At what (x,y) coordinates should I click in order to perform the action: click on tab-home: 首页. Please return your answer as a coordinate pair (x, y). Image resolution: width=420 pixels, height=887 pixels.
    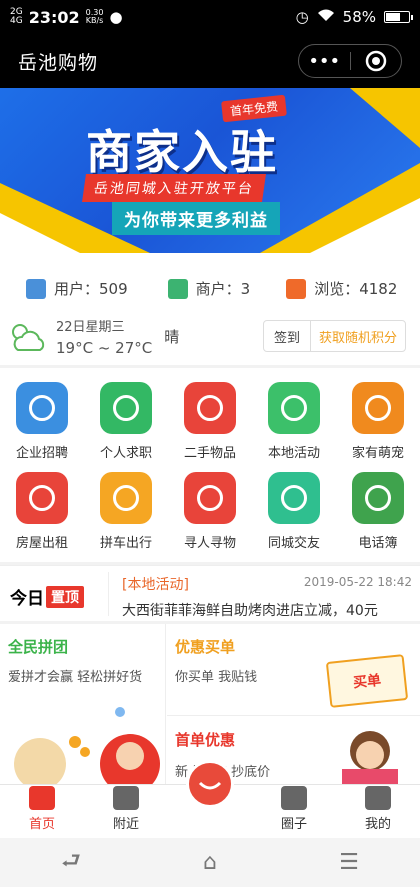
    Looking at the image, I should click on (42, 811).